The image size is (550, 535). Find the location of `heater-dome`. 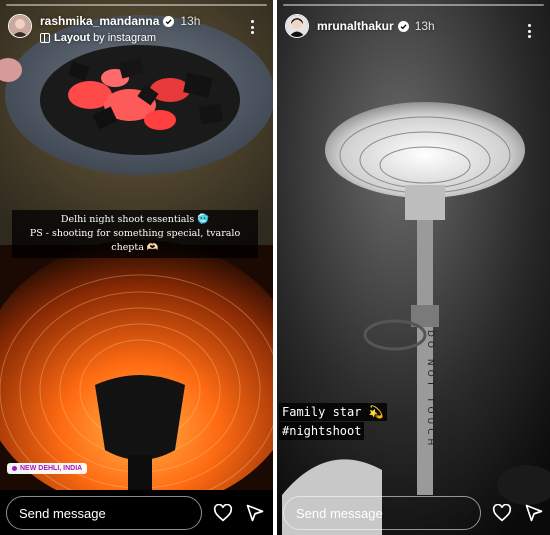

heater-dome is located at coordinates (425, 150).